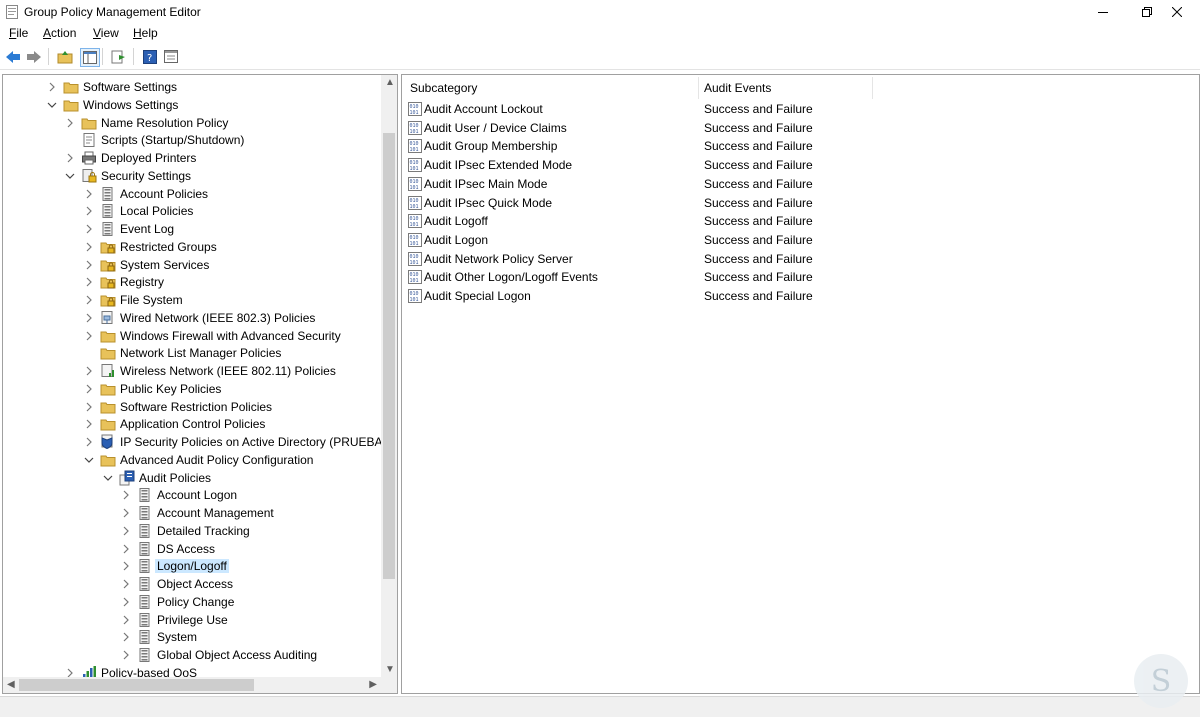 The image size is (1200, 717). What do you see at coordinates (192, 670) in the screenshot?
I see `tree-node: Policy-based QoS` at bounding box center [192, 670].